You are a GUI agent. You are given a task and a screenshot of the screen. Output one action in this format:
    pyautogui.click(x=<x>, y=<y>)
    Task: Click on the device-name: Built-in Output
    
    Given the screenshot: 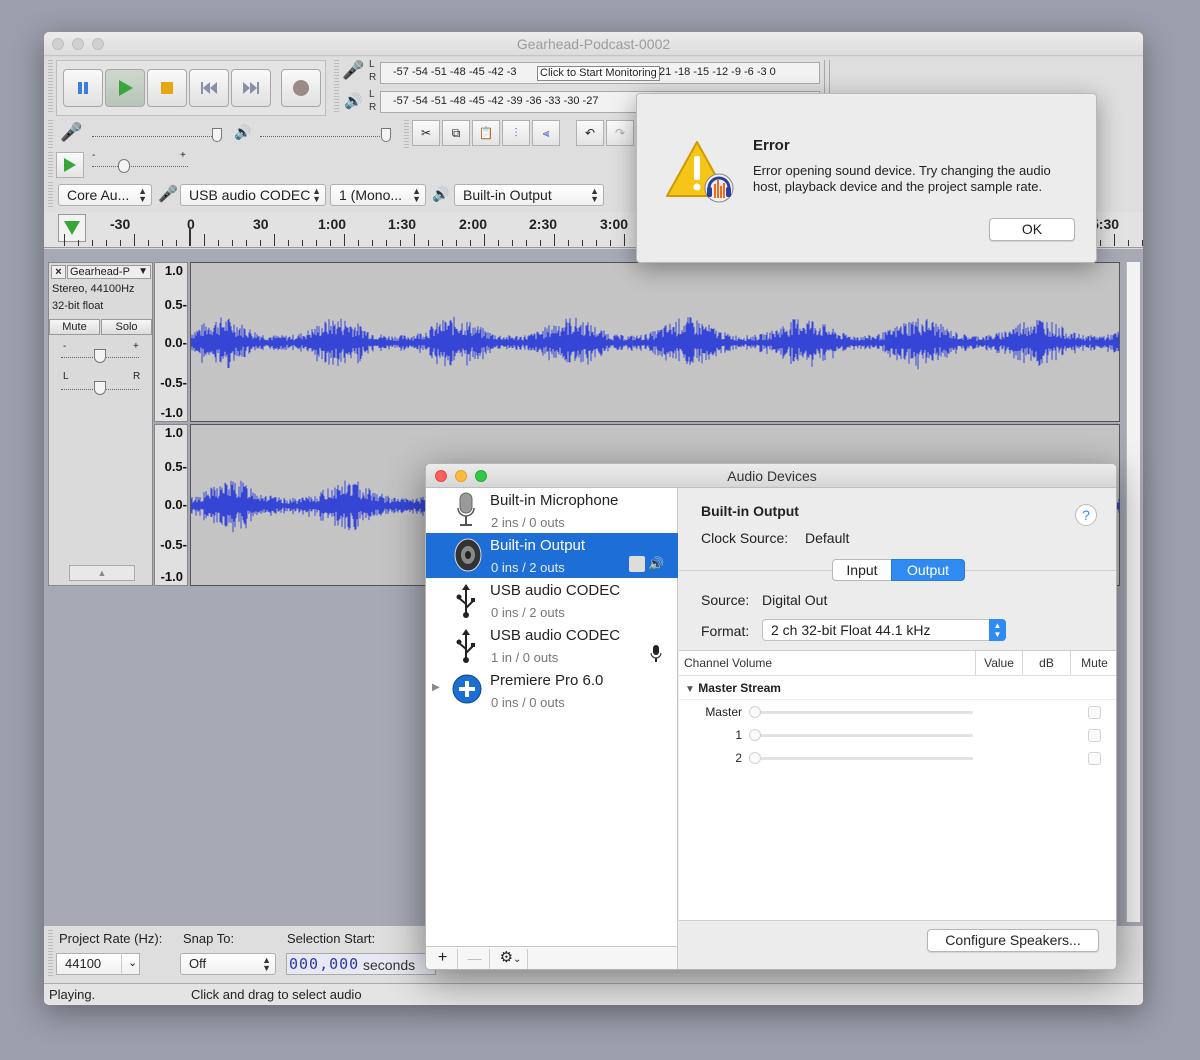 What is the action you would take?
    pyautogui.click(x=538, y=545)
    